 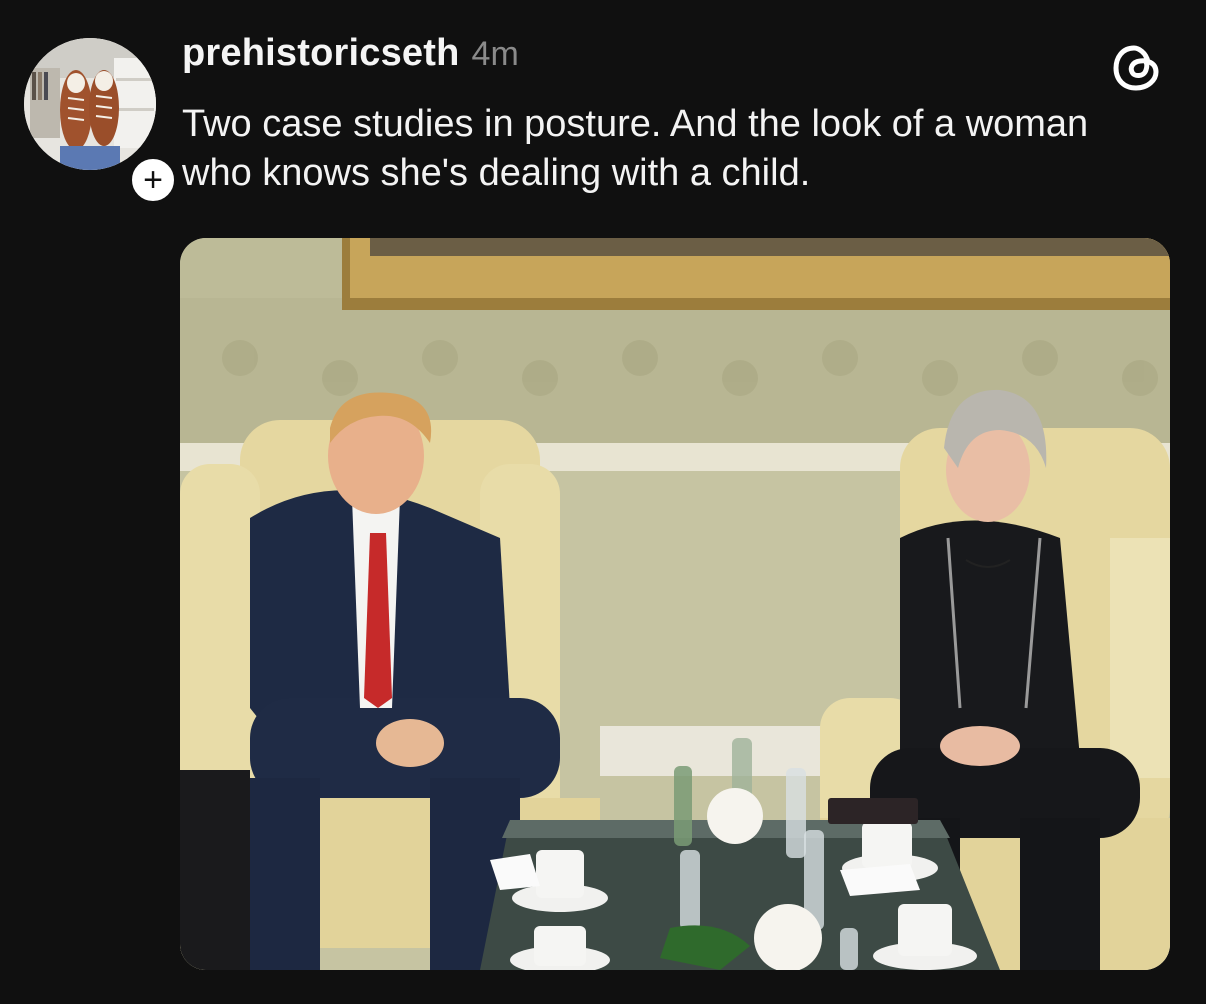 I want to click on avatar, so click(x=90, y=104).